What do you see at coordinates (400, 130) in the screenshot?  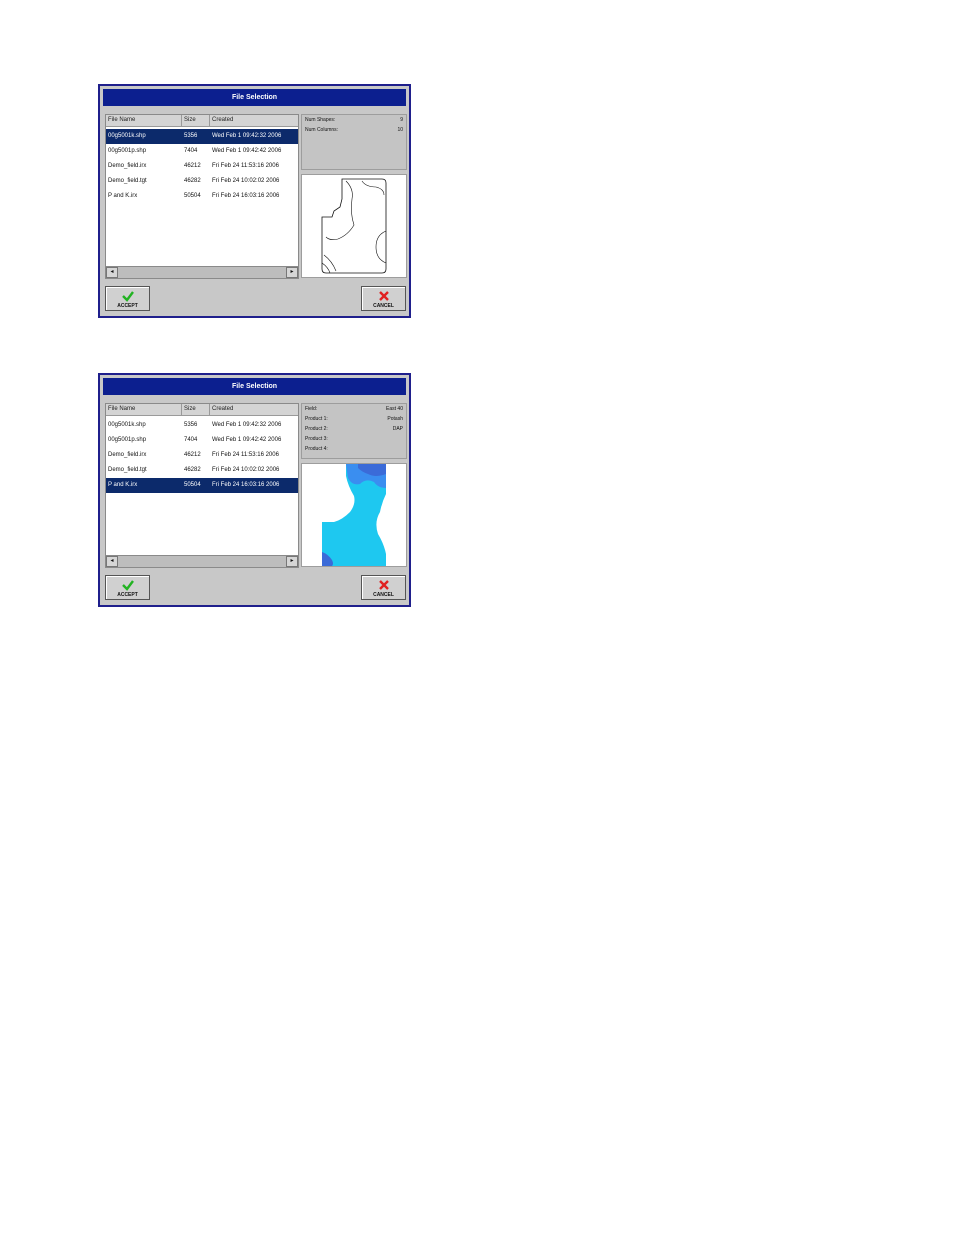 I see `info-value: 10` at bounding box center [400, 130].